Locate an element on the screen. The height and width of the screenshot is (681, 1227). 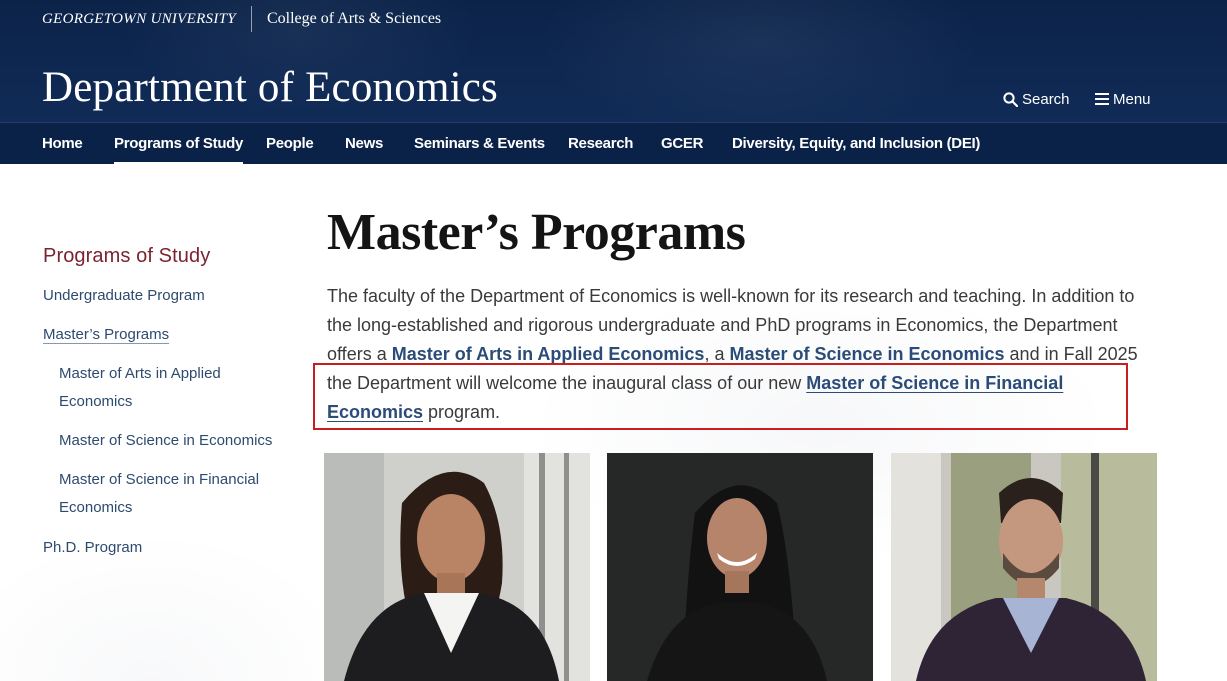
sidebar-item-label-line1: Master of Science in Financial is located at coordinates (159, 479).